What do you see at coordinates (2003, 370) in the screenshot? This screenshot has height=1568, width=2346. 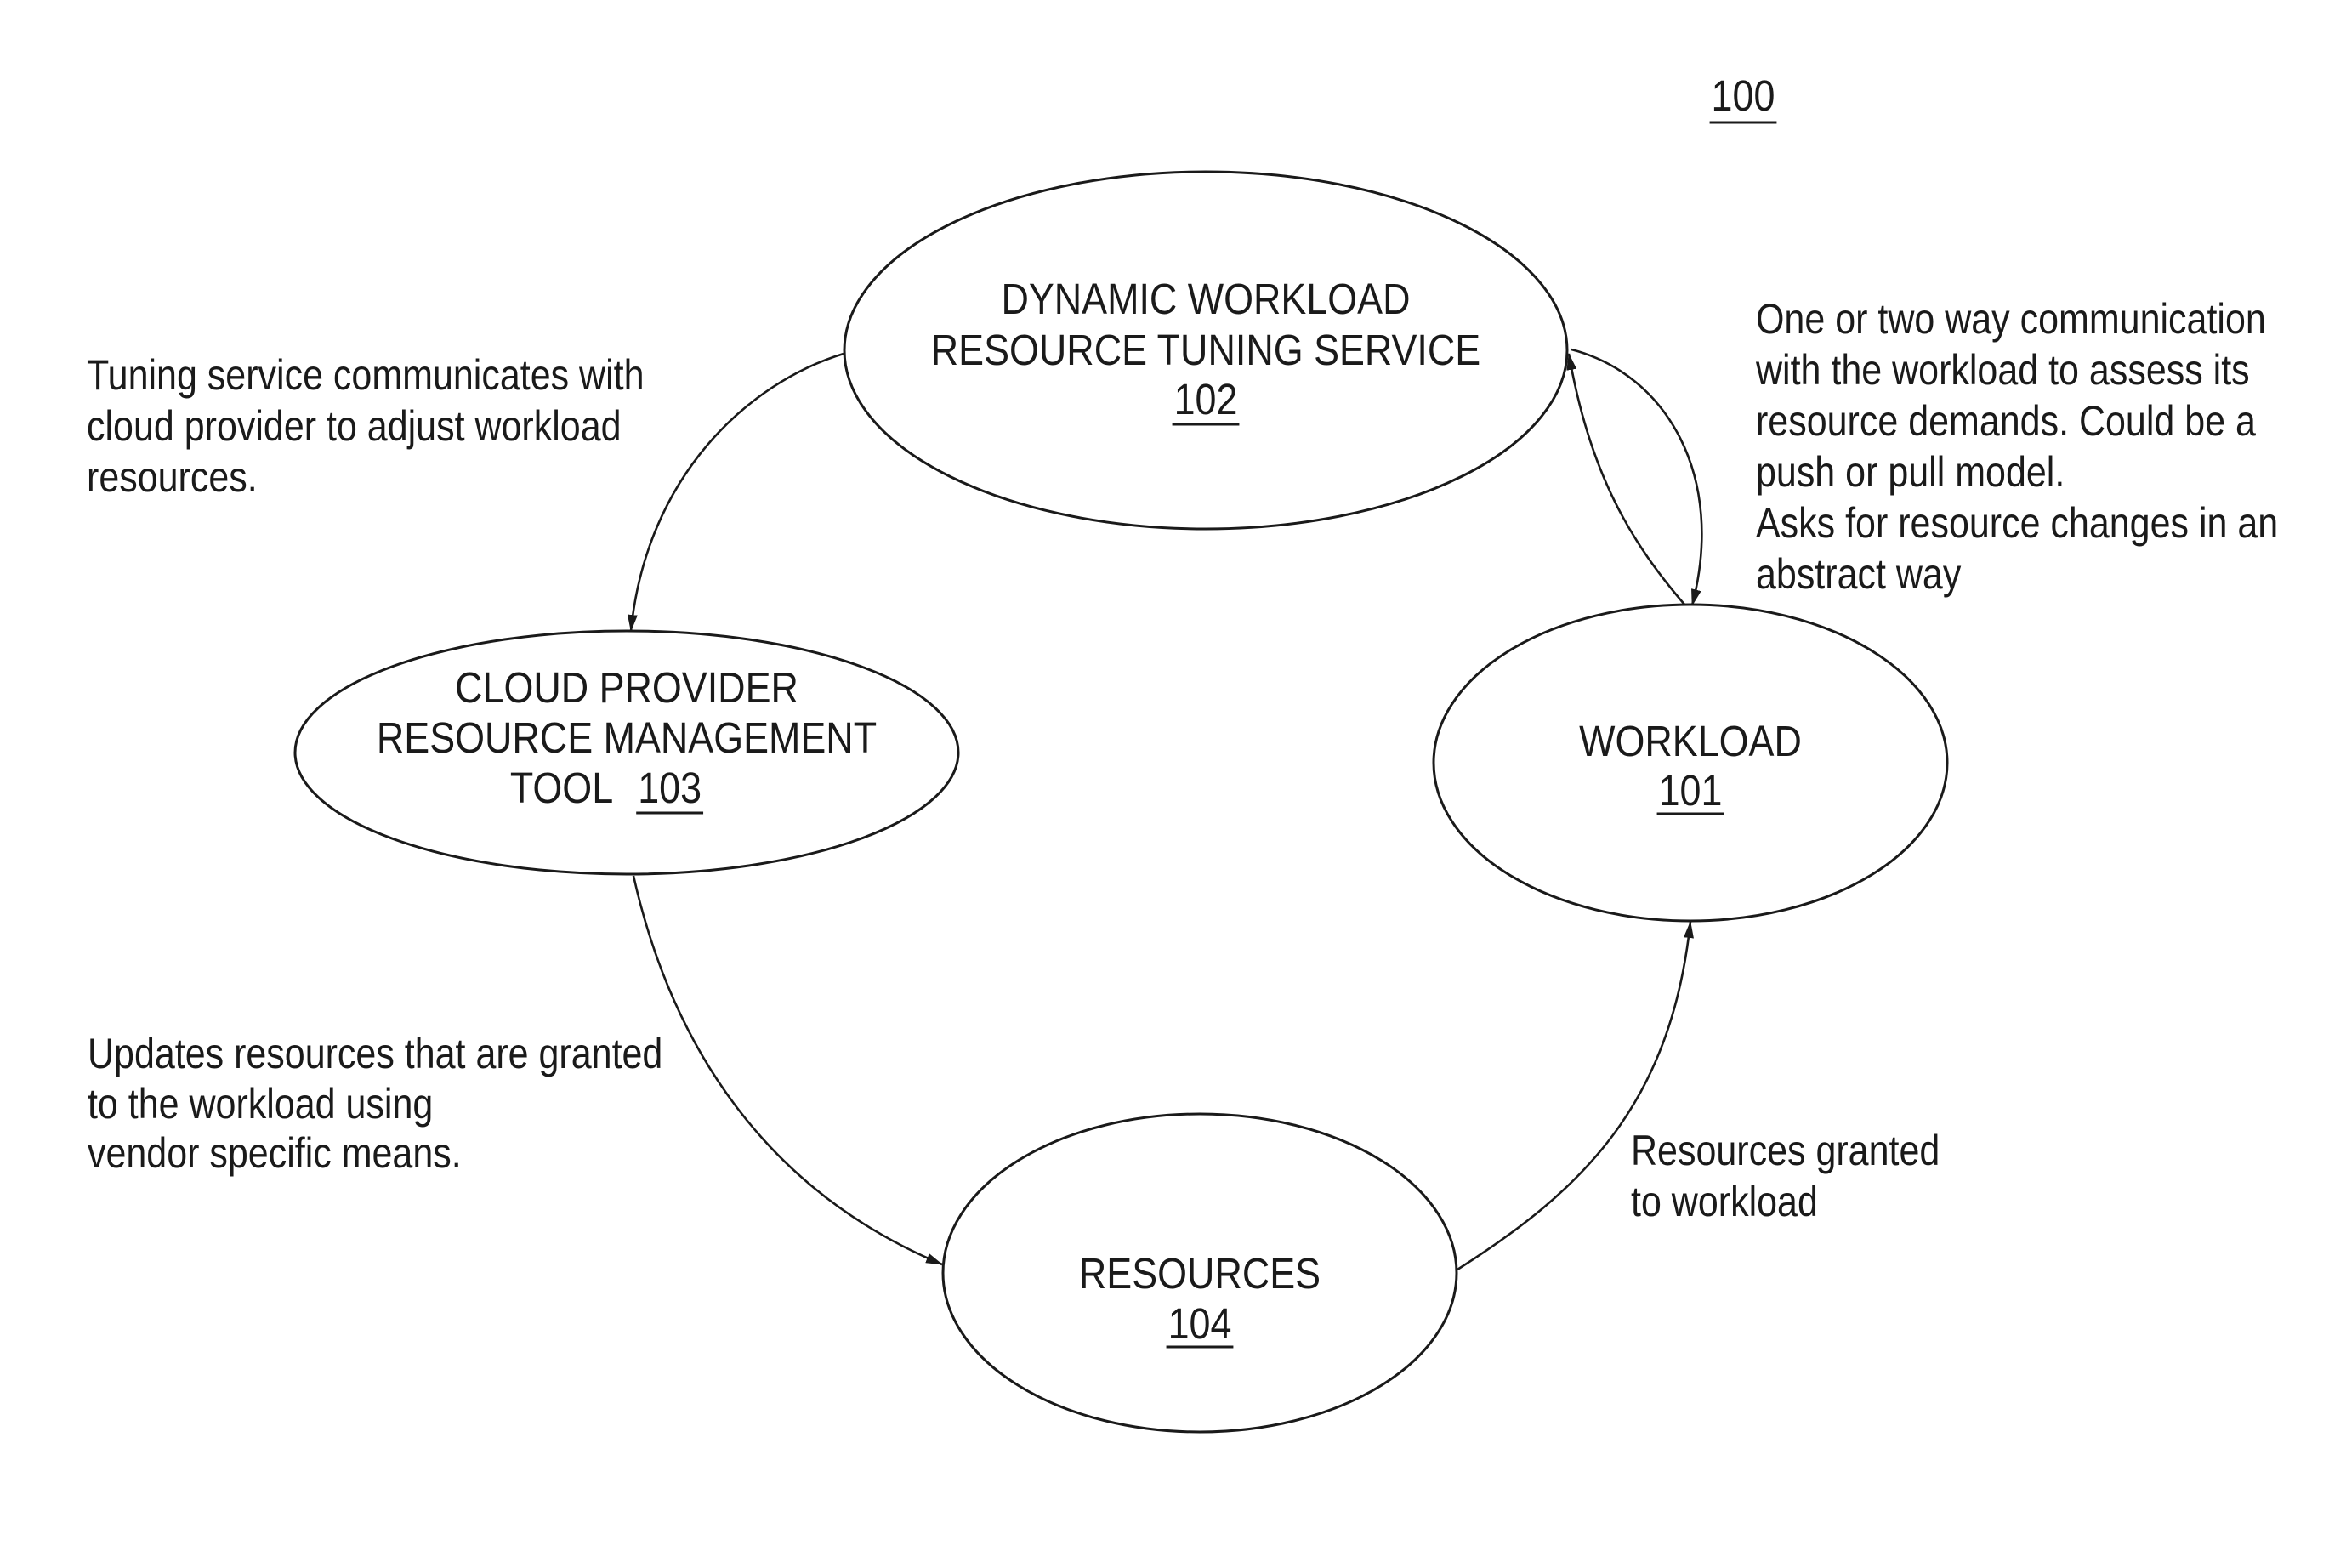 I see `annotation-line: with the workload to assess its` at bounding box center [2003, 370].